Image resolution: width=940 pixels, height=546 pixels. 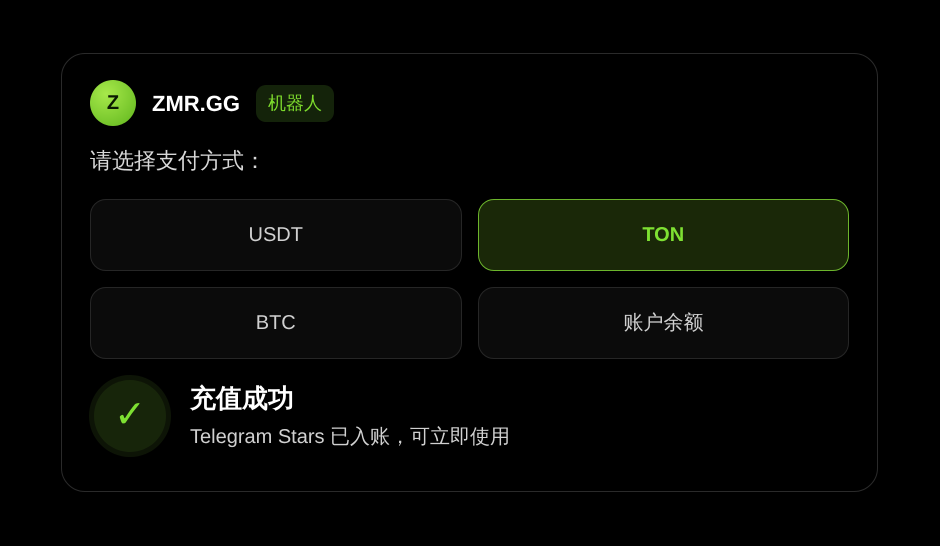 What do you see at coordinates (113, 103) in the screenshot?
I see `avatar: Z` at bounding box center [113, 103].